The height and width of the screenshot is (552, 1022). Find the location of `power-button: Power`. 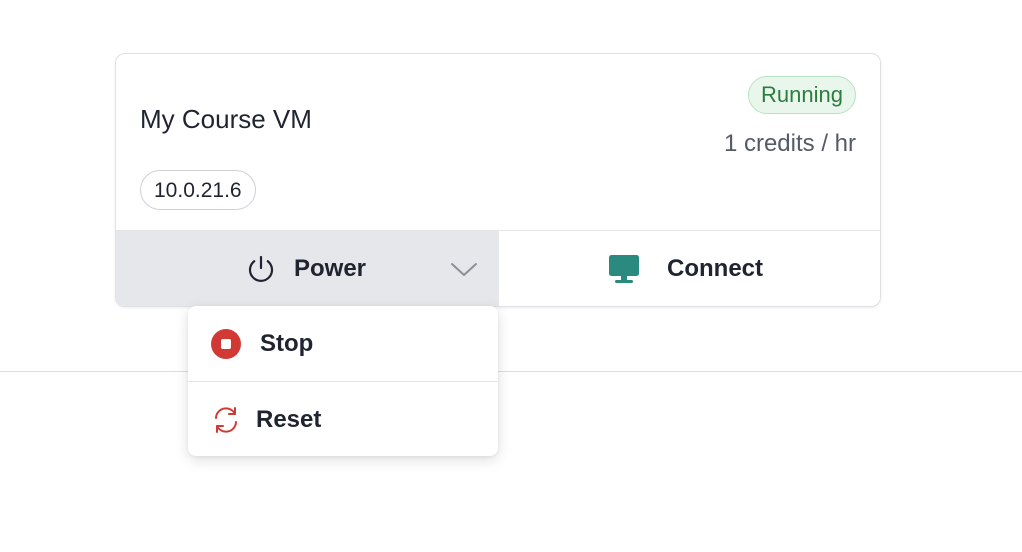

power-button: Power is located at coordinates (307, 268).